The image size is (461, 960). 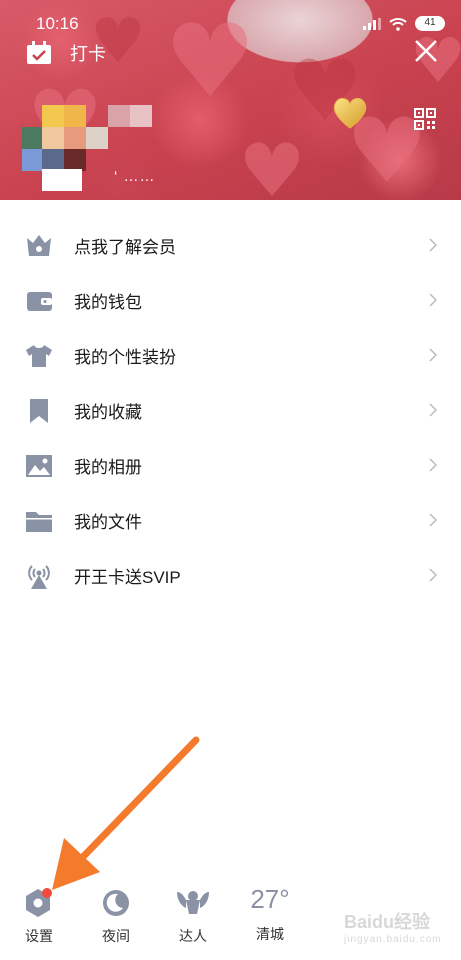 What do you see at coordinates (108, 522) in the screenshot?
I see `menu-label: 我的文件` at bounding box center [108, 522].